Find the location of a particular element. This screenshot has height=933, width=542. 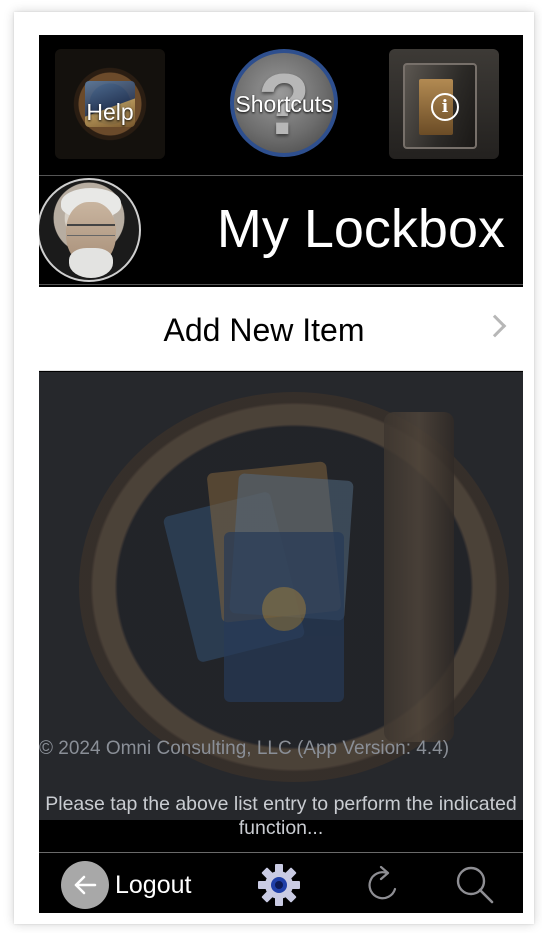

shortcuts-label: Shortcuts is located at coordinates (284, 104).